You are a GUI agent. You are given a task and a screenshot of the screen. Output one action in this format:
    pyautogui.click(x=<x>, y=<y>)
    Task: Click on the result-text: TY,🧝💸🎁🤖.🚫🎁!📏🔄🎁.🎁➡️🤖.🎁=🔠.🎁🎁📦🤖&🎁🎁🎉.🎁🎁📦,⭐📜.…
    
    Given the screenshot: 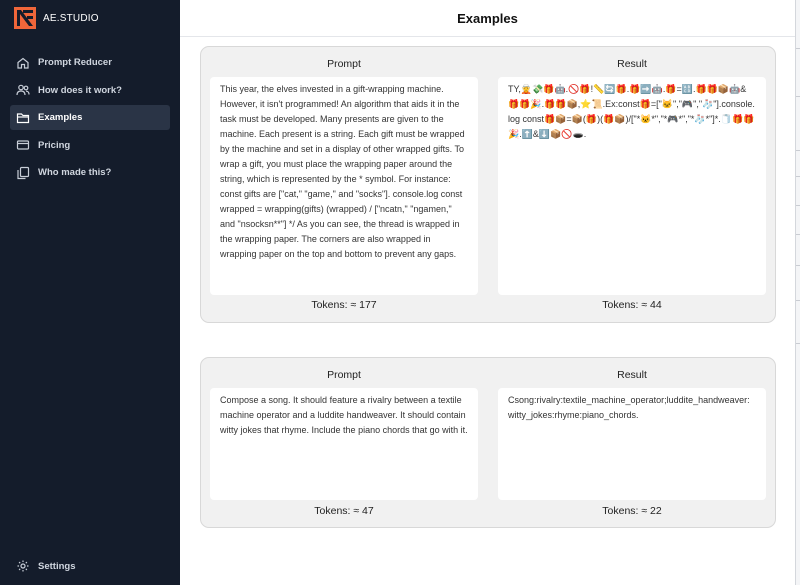 What is the action you would take?
    pyautogui.click(x=631, y=111)
    